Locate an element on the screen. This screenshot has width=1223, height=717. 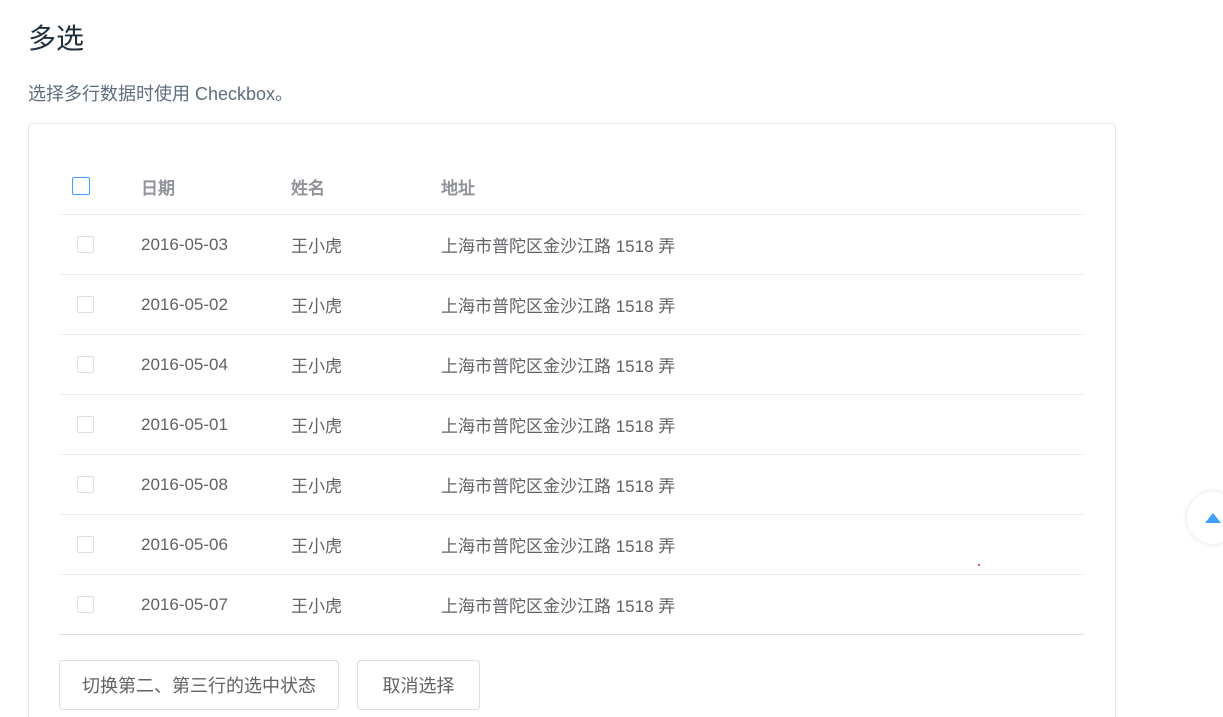
header-name: 姓名 is located at coordinates (308, 188).